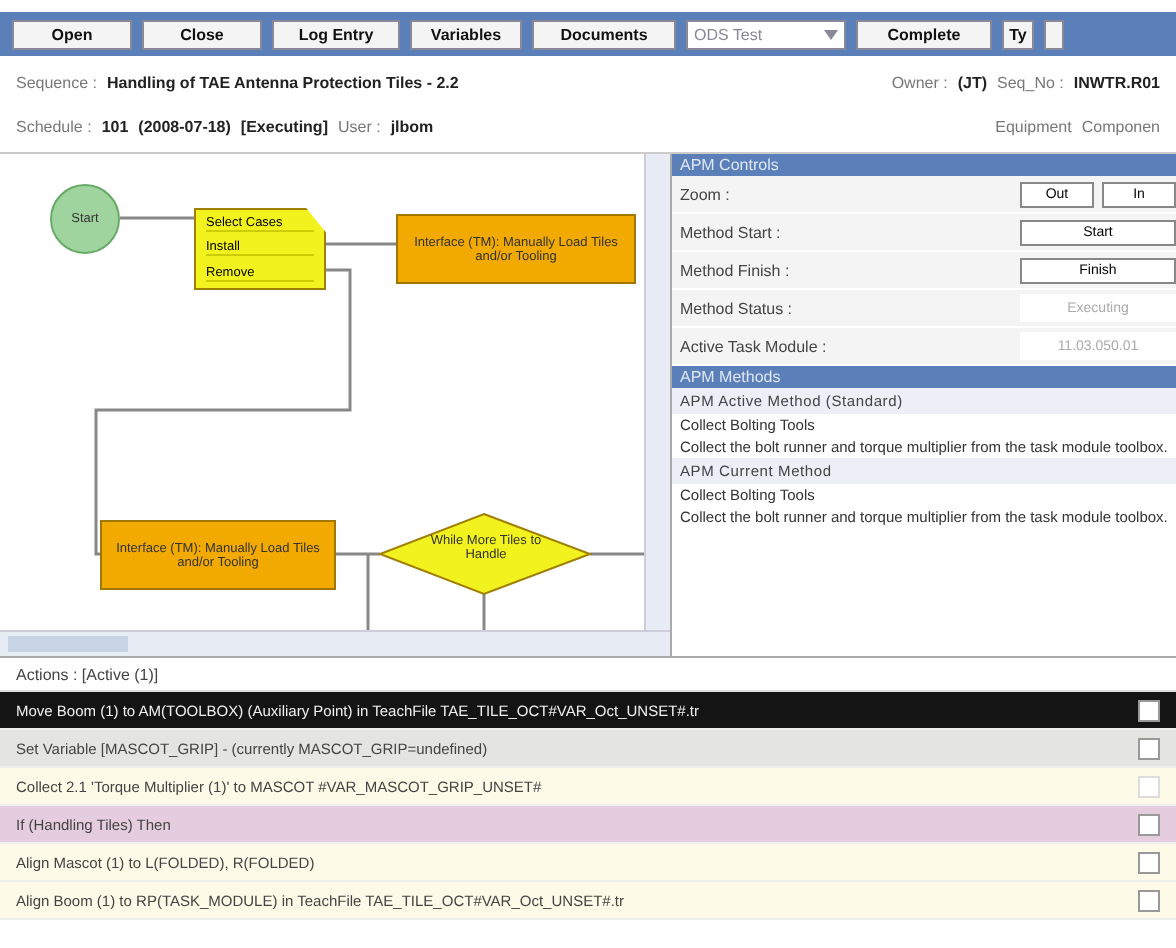 The height and width of the screenshot is (948, 1176). Describe the element at coordinates (604, 34) in the screenshot. I see `toolbar-button: Documents` at that location.